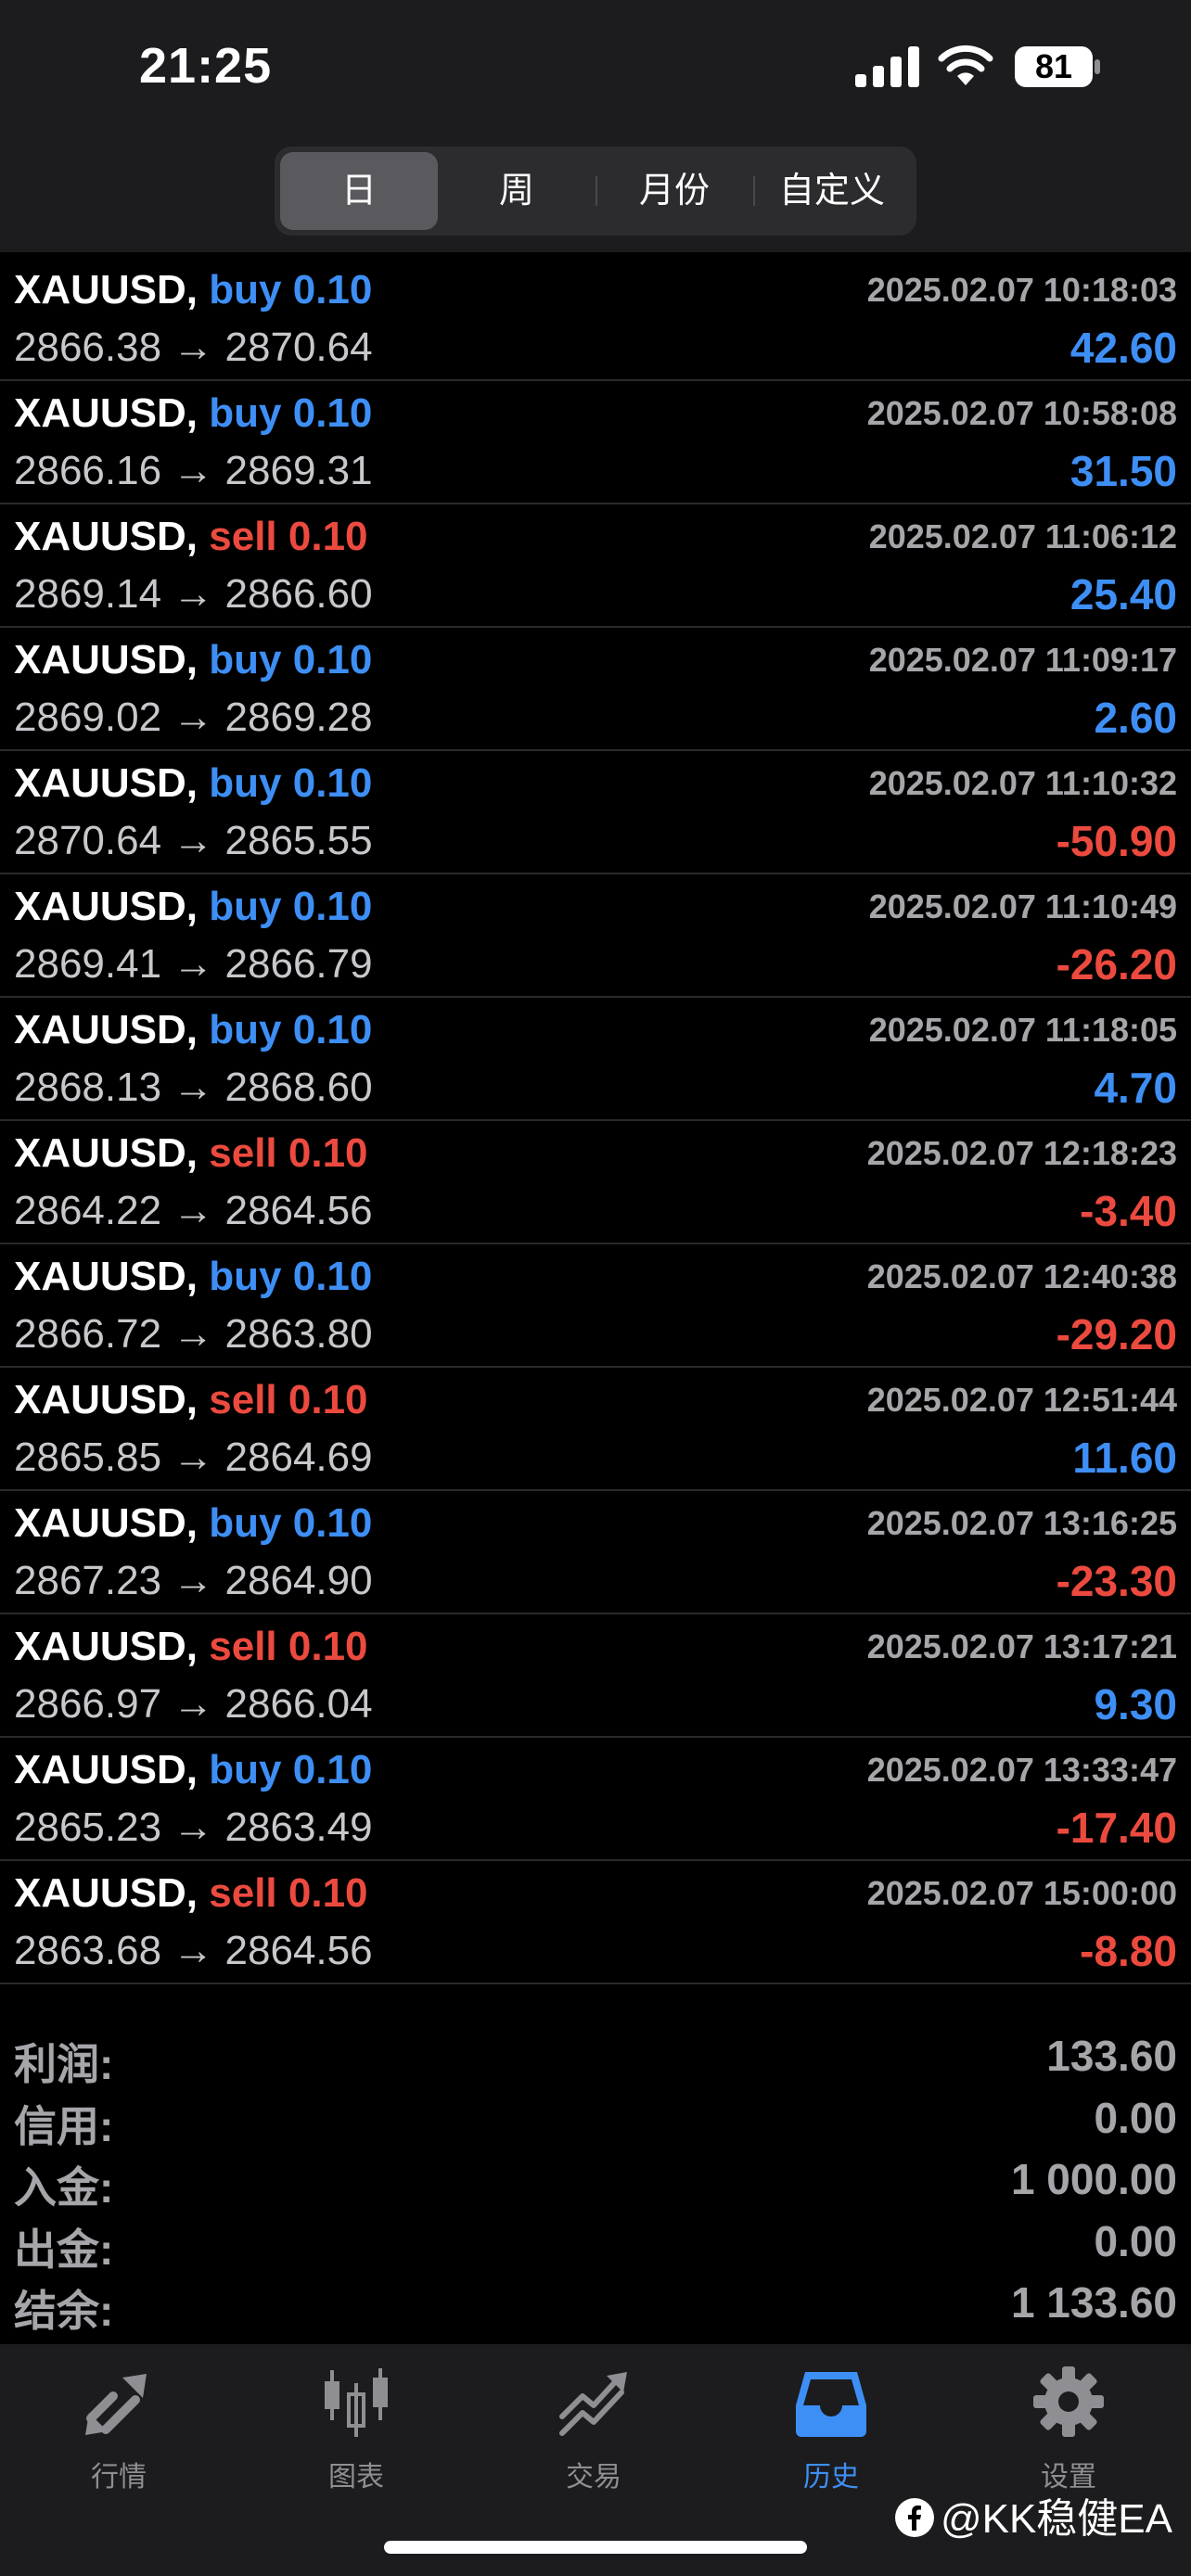  I want to click on trade-time: 2025.02.07 11:09:17, so click(1022, 660).